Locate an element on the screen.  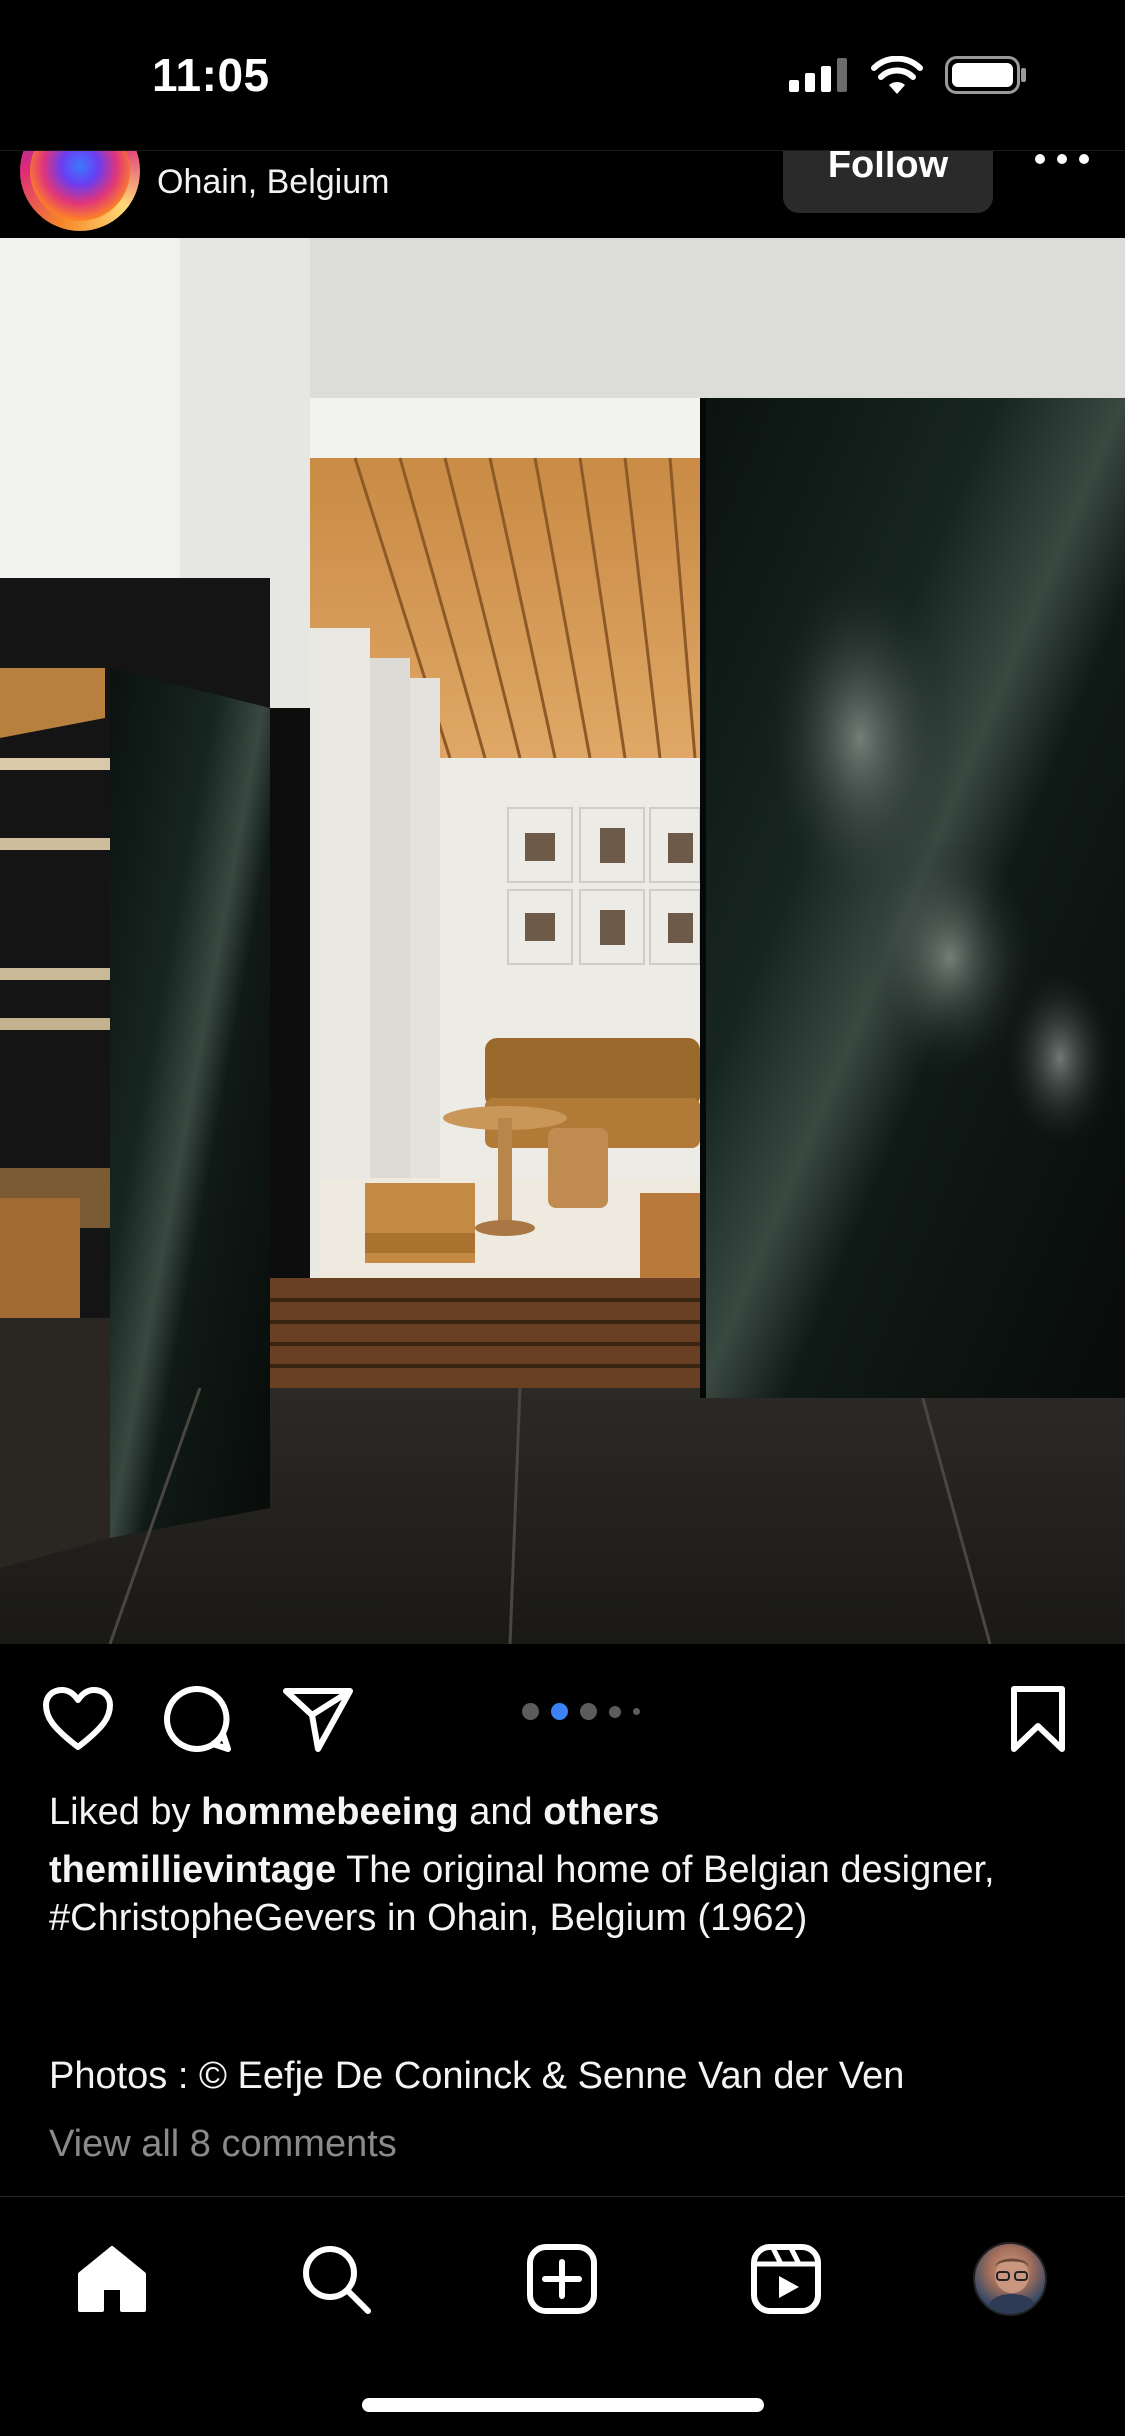
likes-line: Liked by hommebeeing and others is located at coordinates (569, 1812).